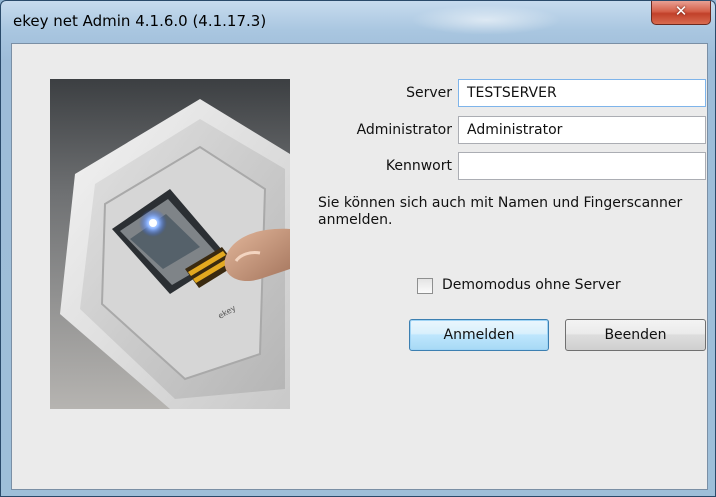 The width and height of the screenshot is (716, 497). What do you see at coordinates (582, 130) in the screenshot?
I see `administrator-field: Administrator` at bounding box center [582, 130].